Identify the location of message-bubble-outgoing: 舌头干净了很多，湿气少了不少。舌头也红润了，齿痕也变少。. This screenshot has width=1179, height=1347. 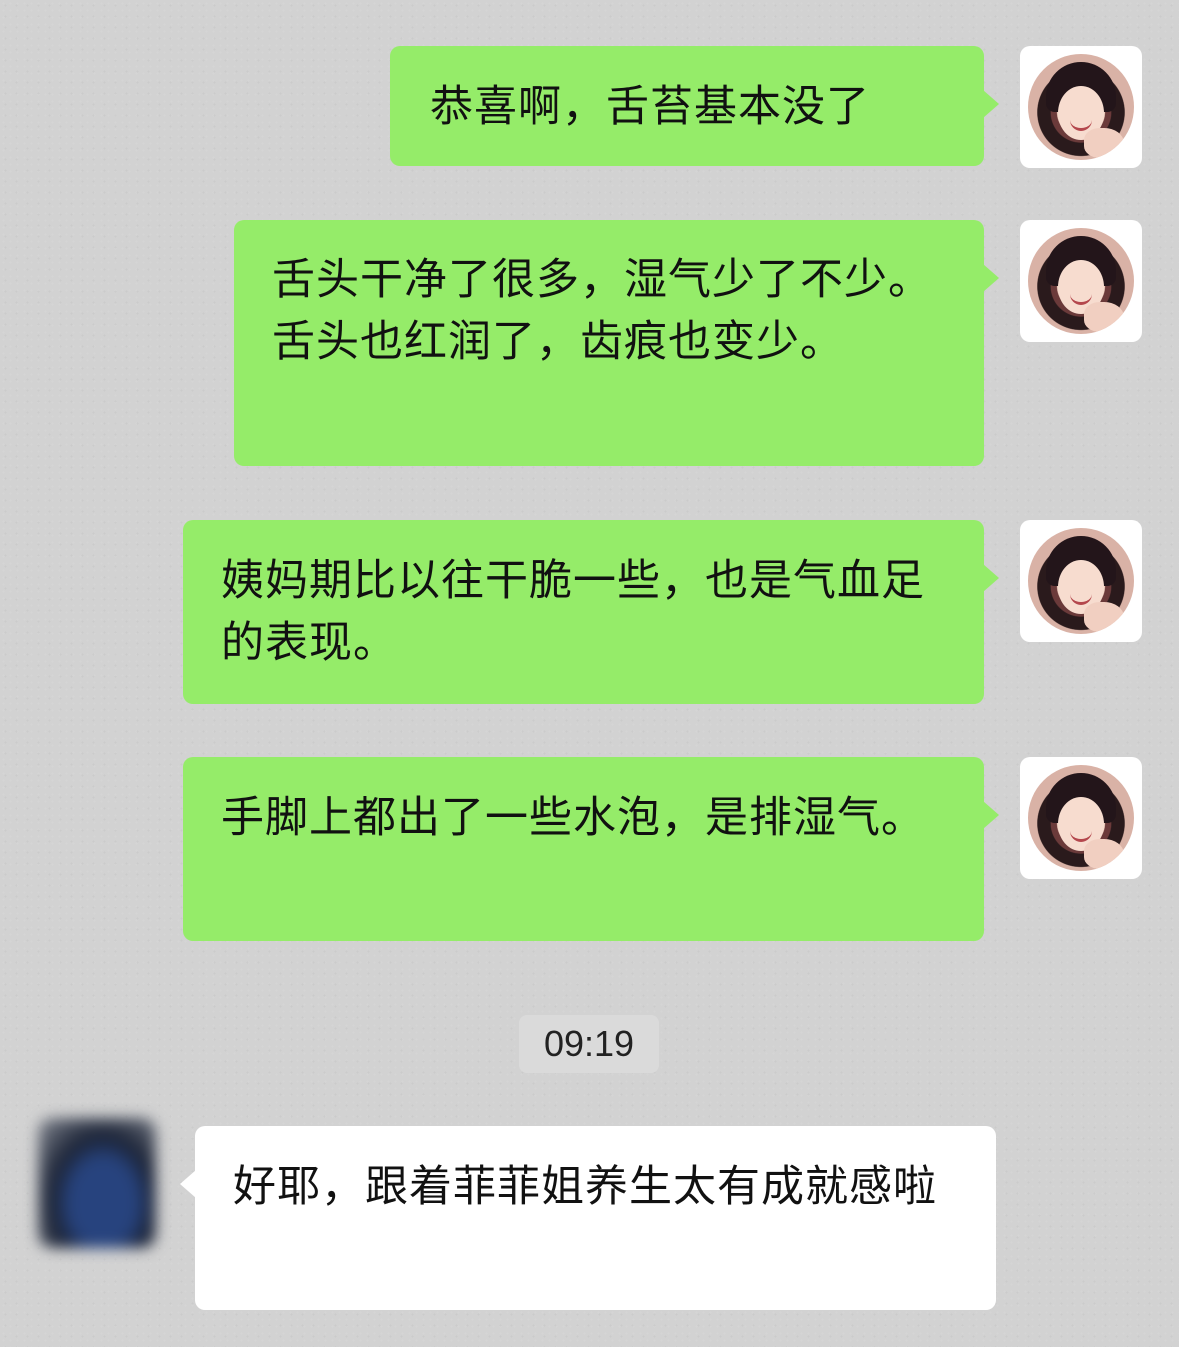
(616, 343).